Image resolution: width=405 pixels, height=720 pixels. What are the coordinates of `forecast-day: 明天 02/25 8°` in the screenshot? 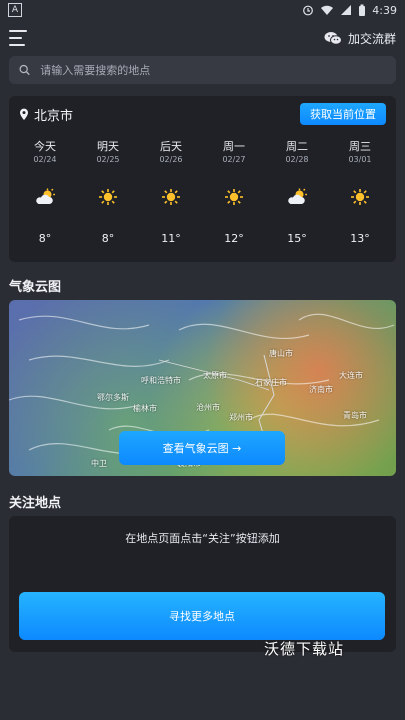 It's located at (108, 191).